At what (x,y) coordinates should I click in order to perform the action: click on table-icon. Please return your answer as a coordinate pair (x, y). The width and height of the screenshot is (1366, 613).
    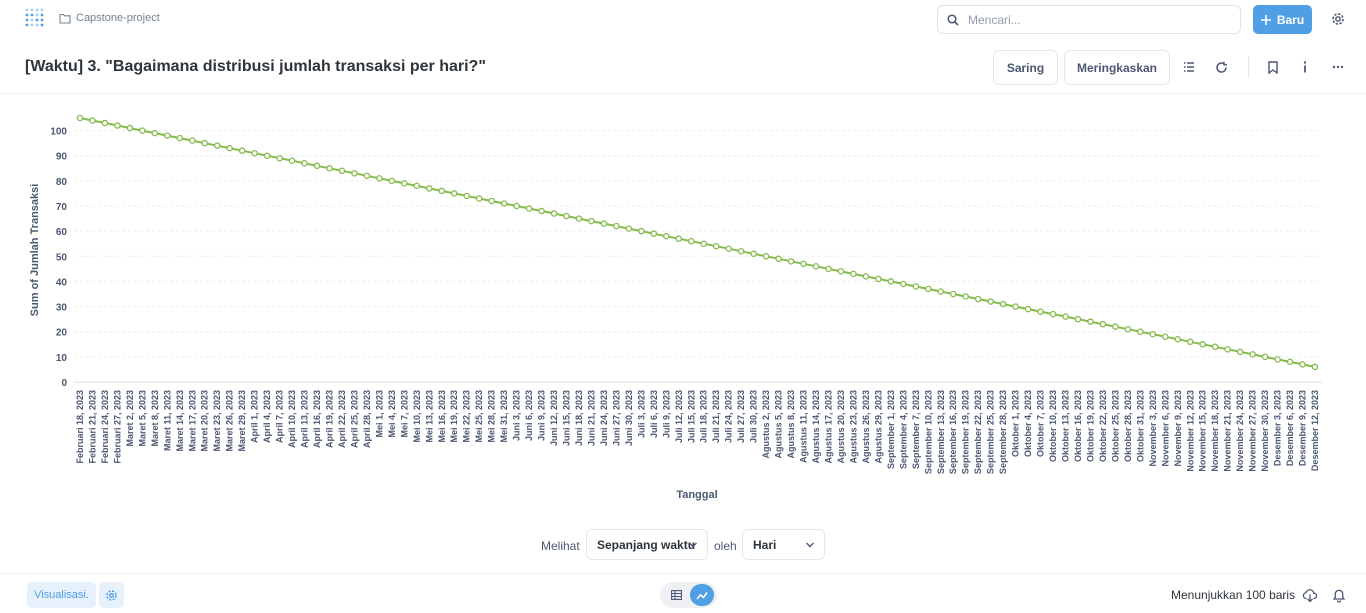
    Looking at the image, I should click on (676, 595).